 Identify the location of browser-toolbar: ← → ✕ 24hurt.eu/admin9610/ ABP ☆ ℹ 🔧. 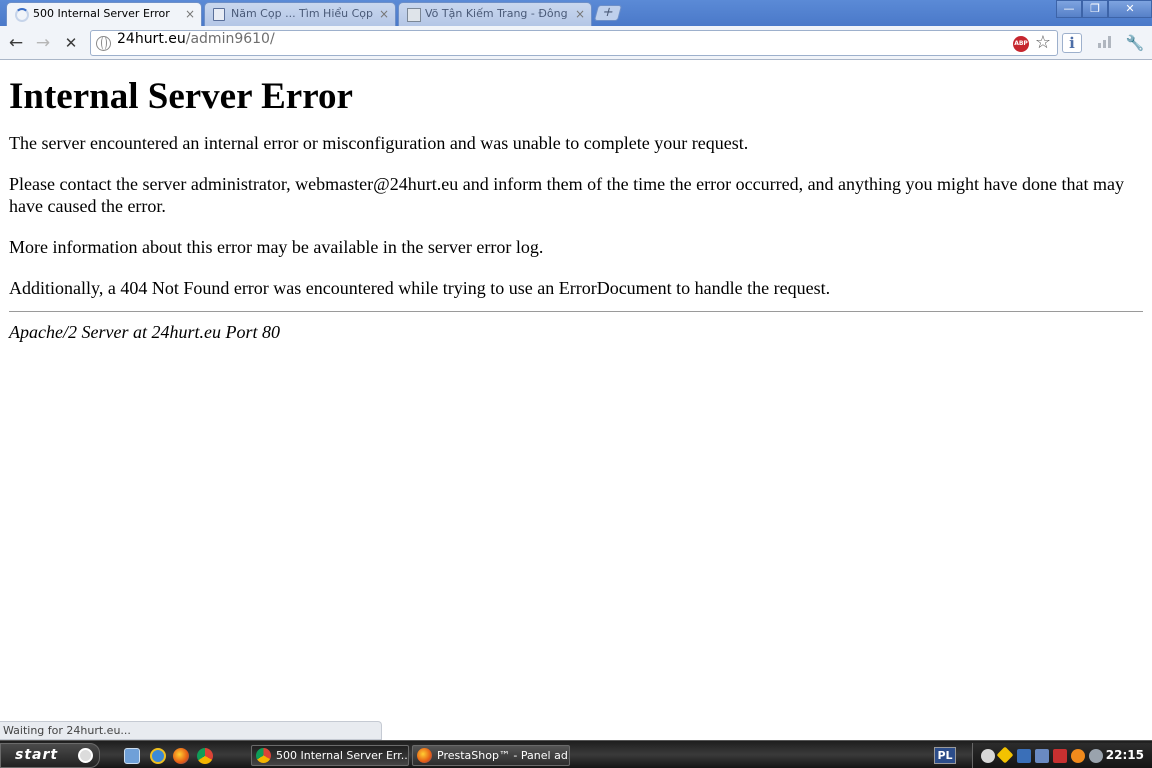
(576, 43).